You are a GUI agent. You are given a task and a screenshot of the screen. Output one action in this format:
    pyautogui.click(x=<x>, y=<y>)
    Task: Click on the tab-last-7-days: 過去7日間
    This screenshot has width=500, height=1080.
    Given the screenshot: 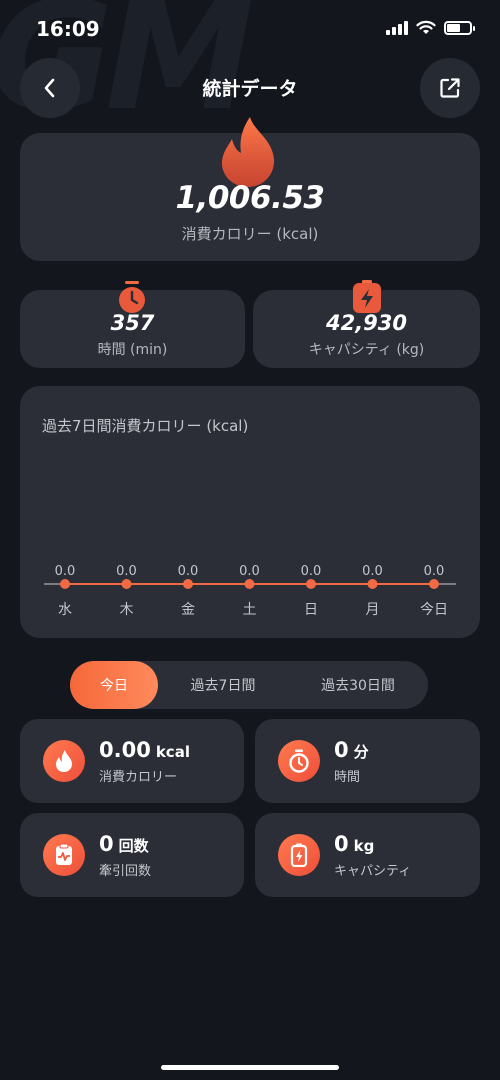 What is the action you would take?
    pyautogui.click(x=223, y=685)
    